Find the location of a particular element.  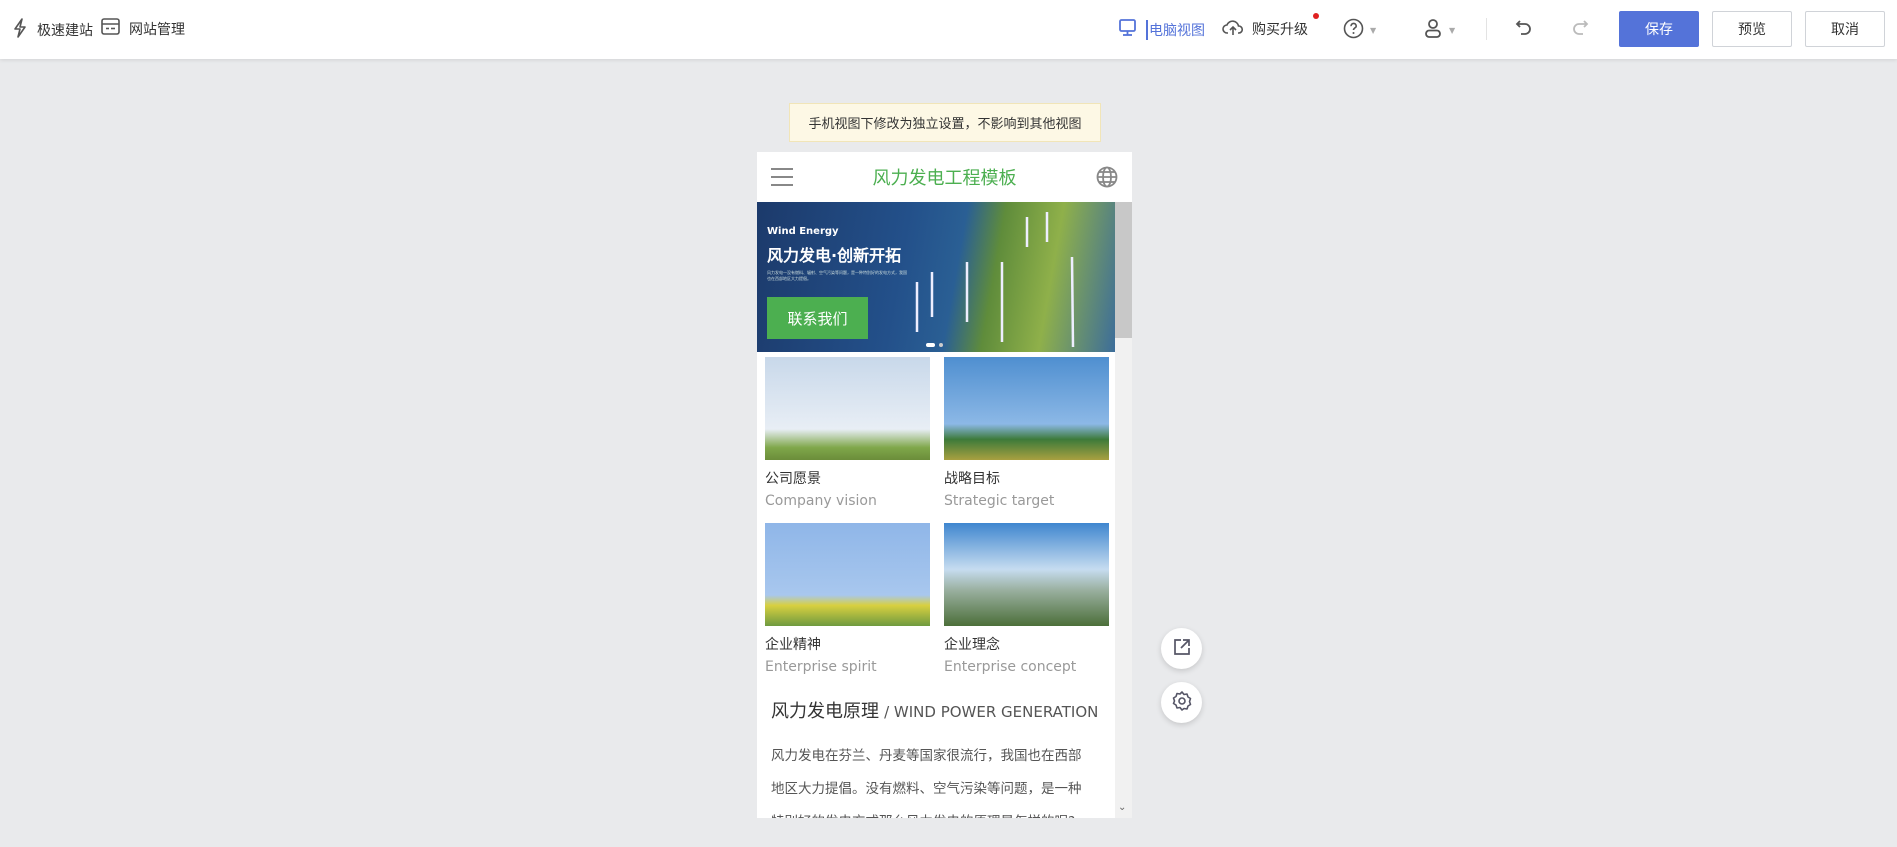

top-toolbar: 极速建站 网站管理 电脑视图 购买升级 ▼ ▼ 保存 预览 取消 is located at coordinates (948, 29).